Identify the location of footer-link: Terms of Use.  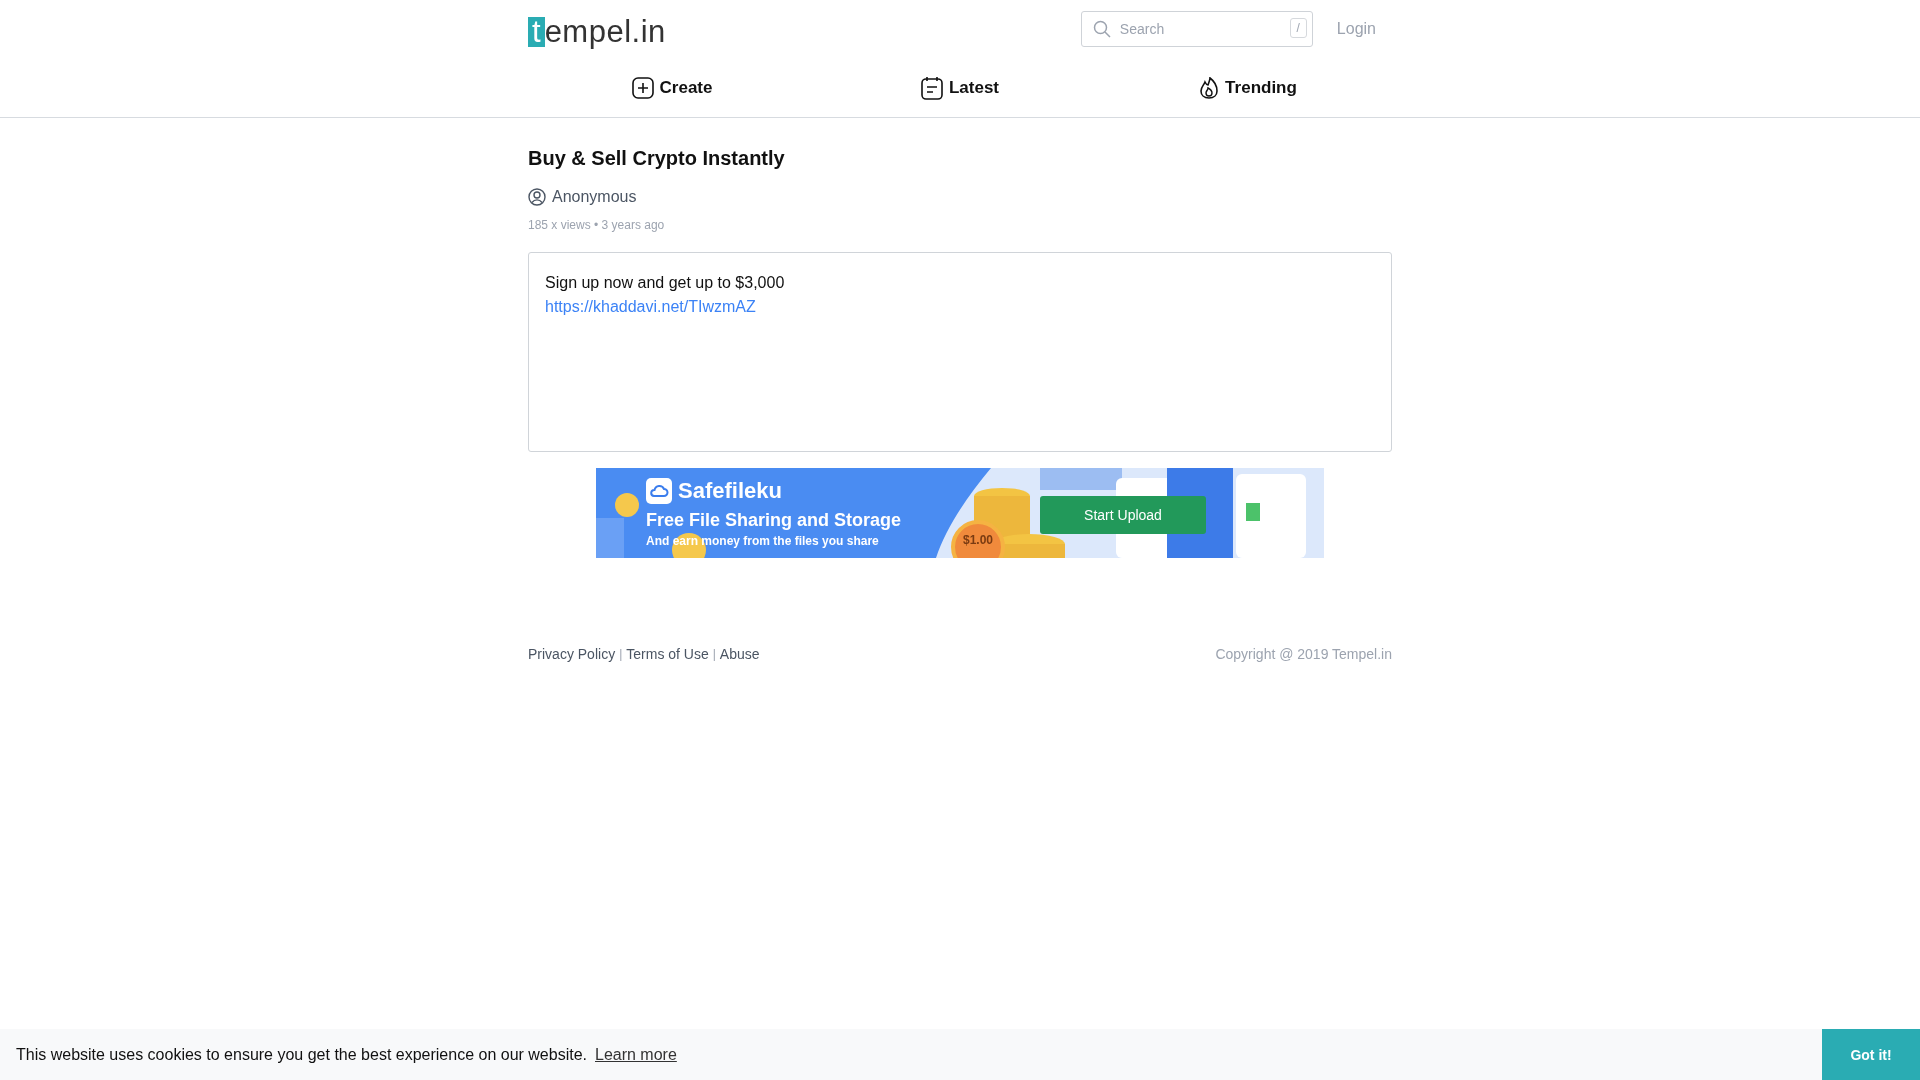
(667, 654).